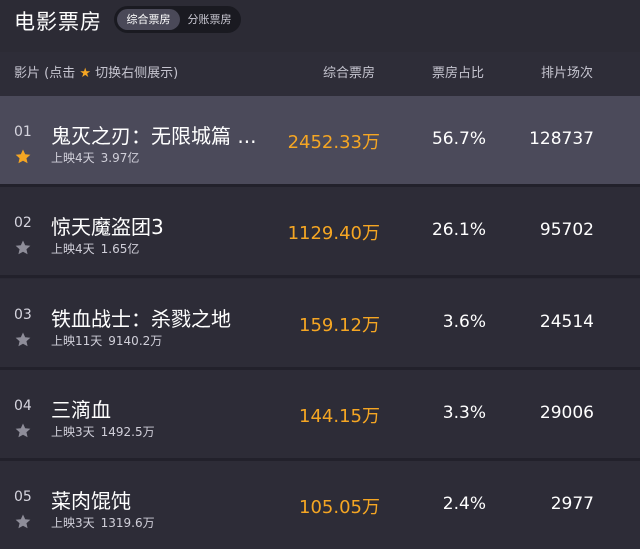 Image resolution: width=640 pixels, height=549 pixels. Describe the element at coordinates (458, 74) in the screenshot. I see `header-share: 票房占比` at that location.